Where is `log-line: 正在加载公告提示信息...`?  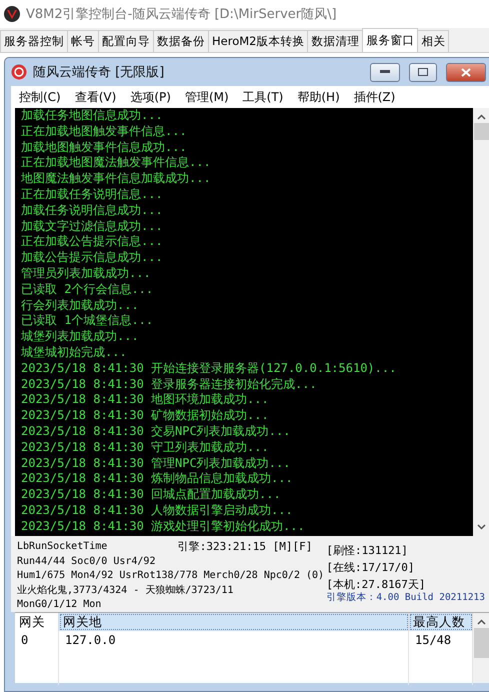
log-line: 正在加载公告提示信息... is located at coordinates (92, 242).